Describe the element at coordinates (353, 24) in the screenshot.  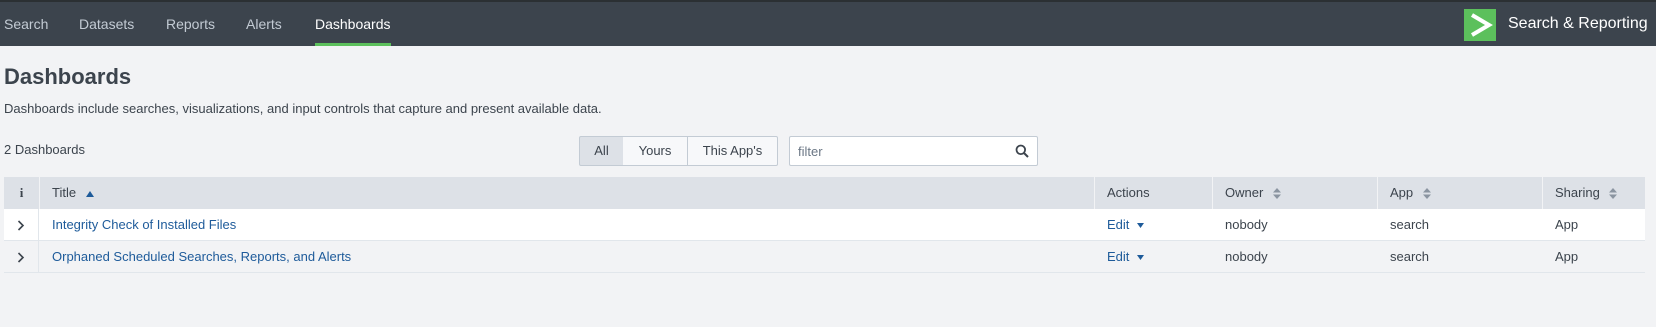
I see `nav-dashboards: Dashboards` at that location.